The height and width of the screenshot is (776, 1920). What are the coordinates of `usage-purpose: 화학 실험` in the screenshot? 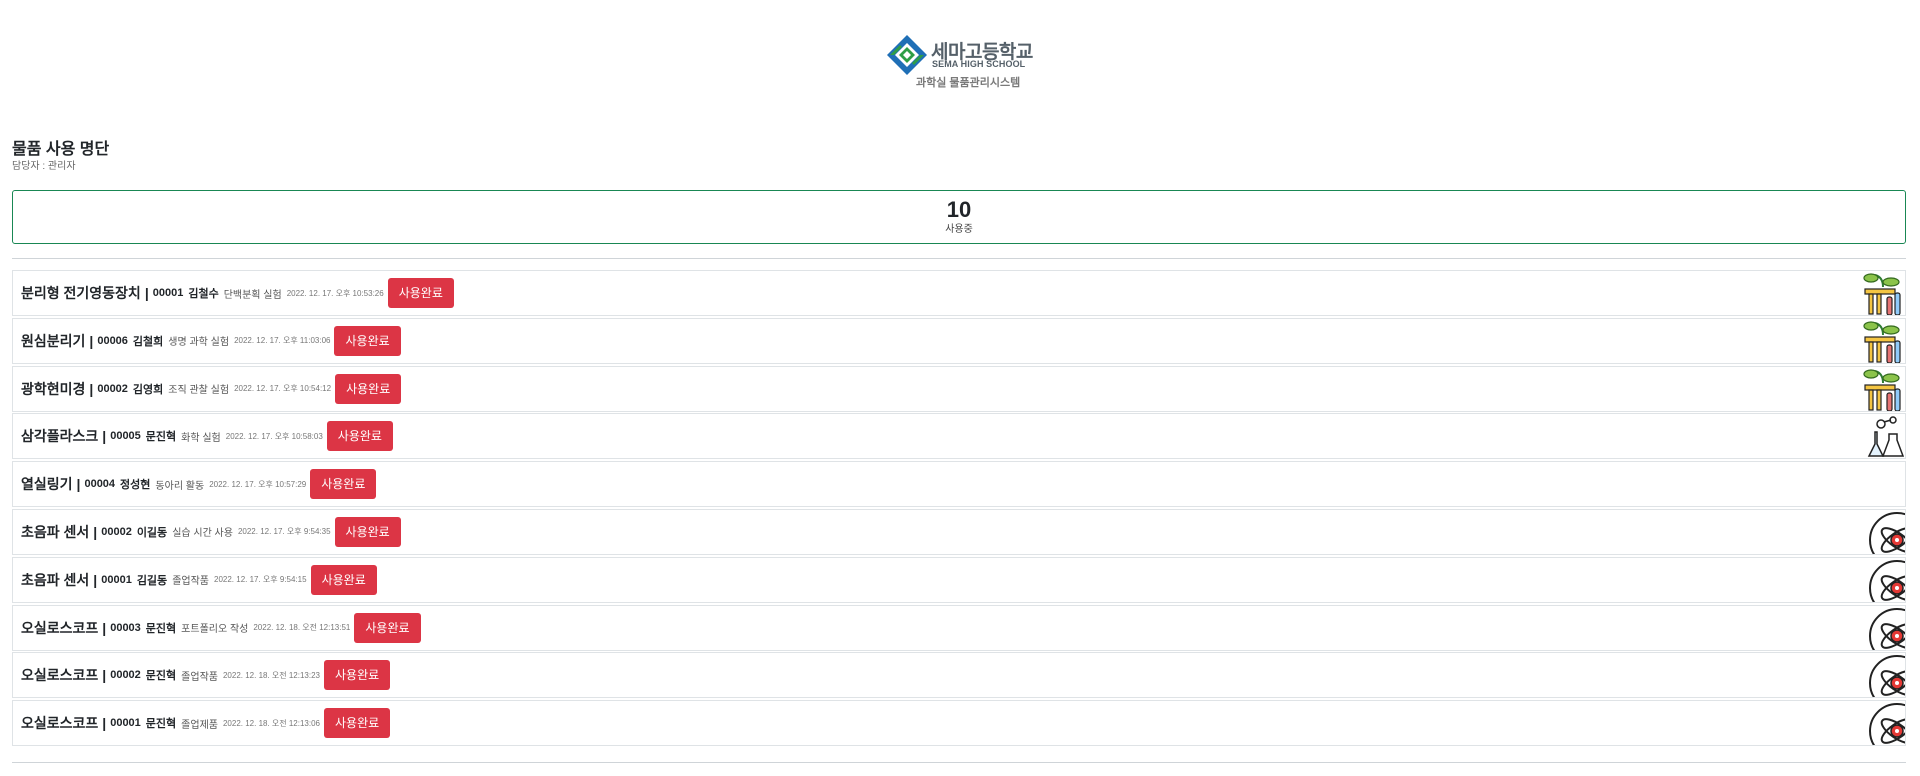 It's located at (201, 438).